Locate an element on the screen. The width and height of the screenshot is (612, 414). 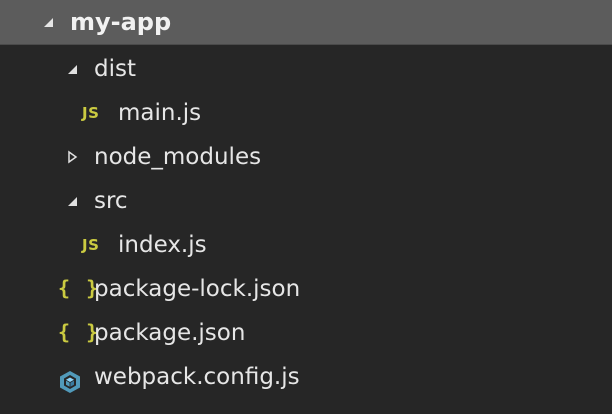
folder-row-node-modules: node_modules is located at coordinates (306, 157).